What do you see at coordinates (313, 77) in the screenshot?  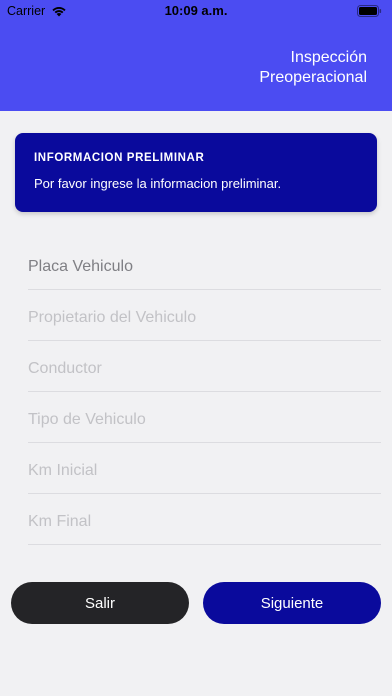 I see `header-title-line2: Preoperacional` at bounding box center [313, 77].